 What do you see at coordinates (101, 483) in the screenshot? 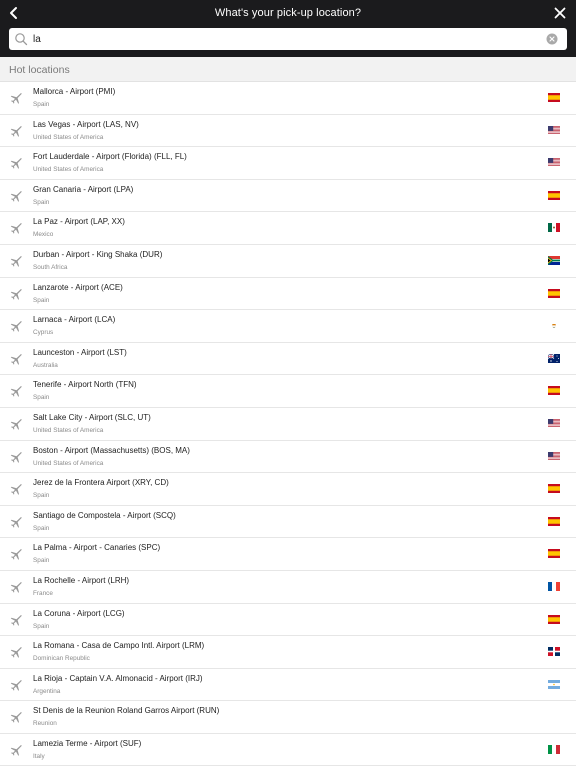
I see `location-name: Jerez de la Frontera Airport (XRY, CD)` at bounding box center [101, 483].